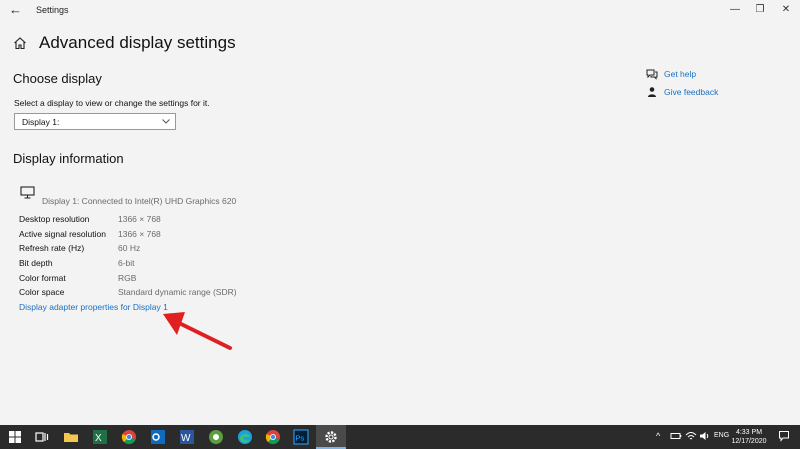  Describe the element at coordinates (735, 10) in the screenshot. I see `minimize-button: —` at that location.